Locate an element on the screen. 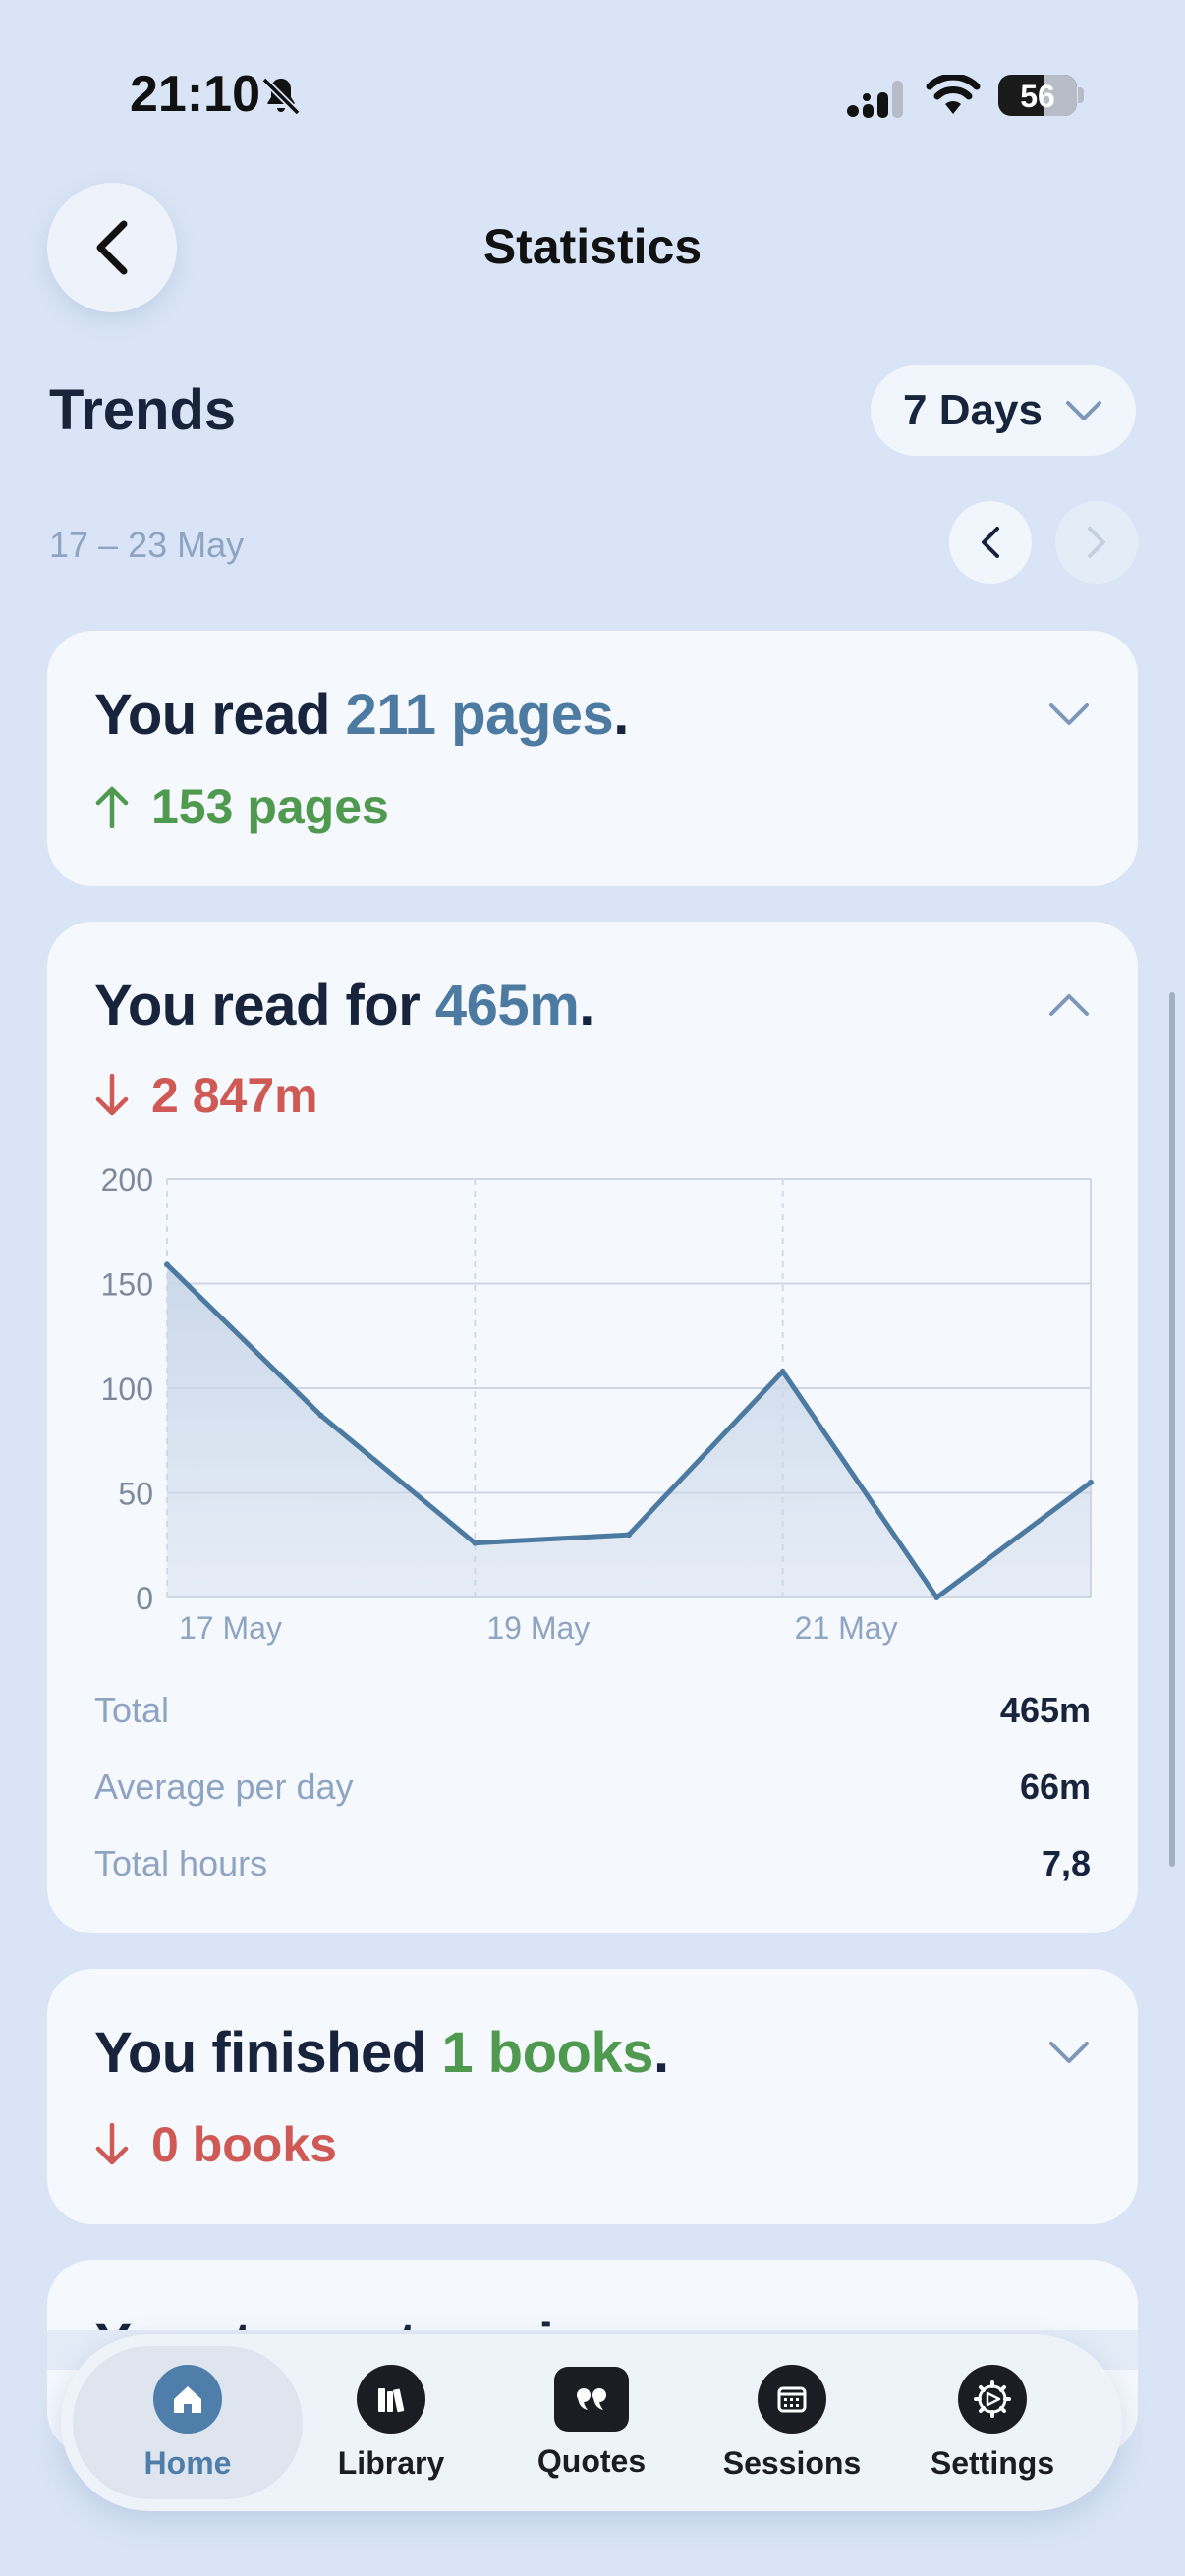 The height and width of the screenshot is (2576, 1185). chevron-right-icon is located at coordinates (1096, 542).